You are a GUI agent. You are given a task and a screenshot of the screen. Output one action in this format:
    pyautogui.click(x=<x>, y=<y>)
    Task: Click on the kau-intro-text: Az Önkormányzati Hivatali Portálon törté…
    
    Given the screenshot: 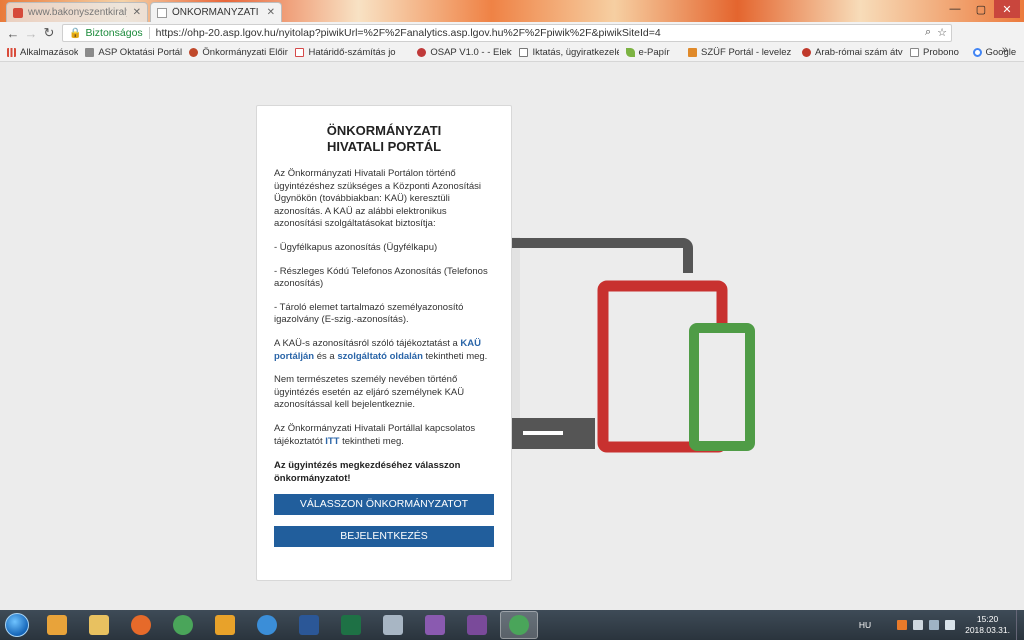 What is the action you would take?
    pyautogui.click(x=378, y=199)
    